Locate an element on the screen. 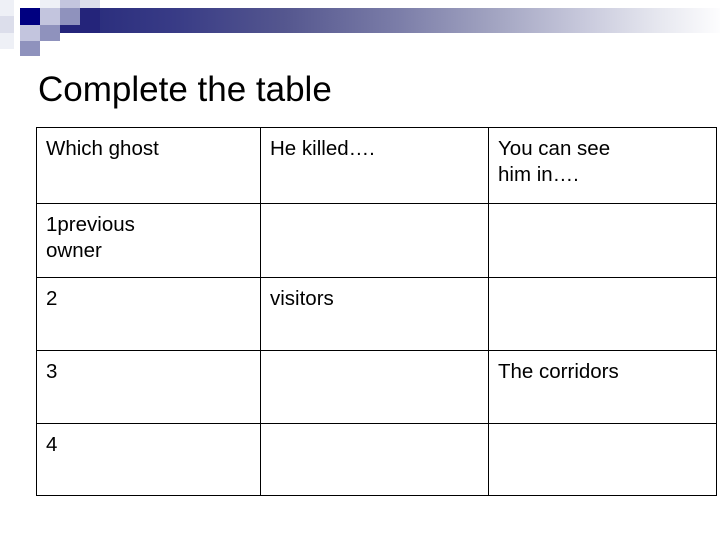 This screenshot has width=720, height=540. header-cell-killed: He killed…. is located at coordinates (374, 165).